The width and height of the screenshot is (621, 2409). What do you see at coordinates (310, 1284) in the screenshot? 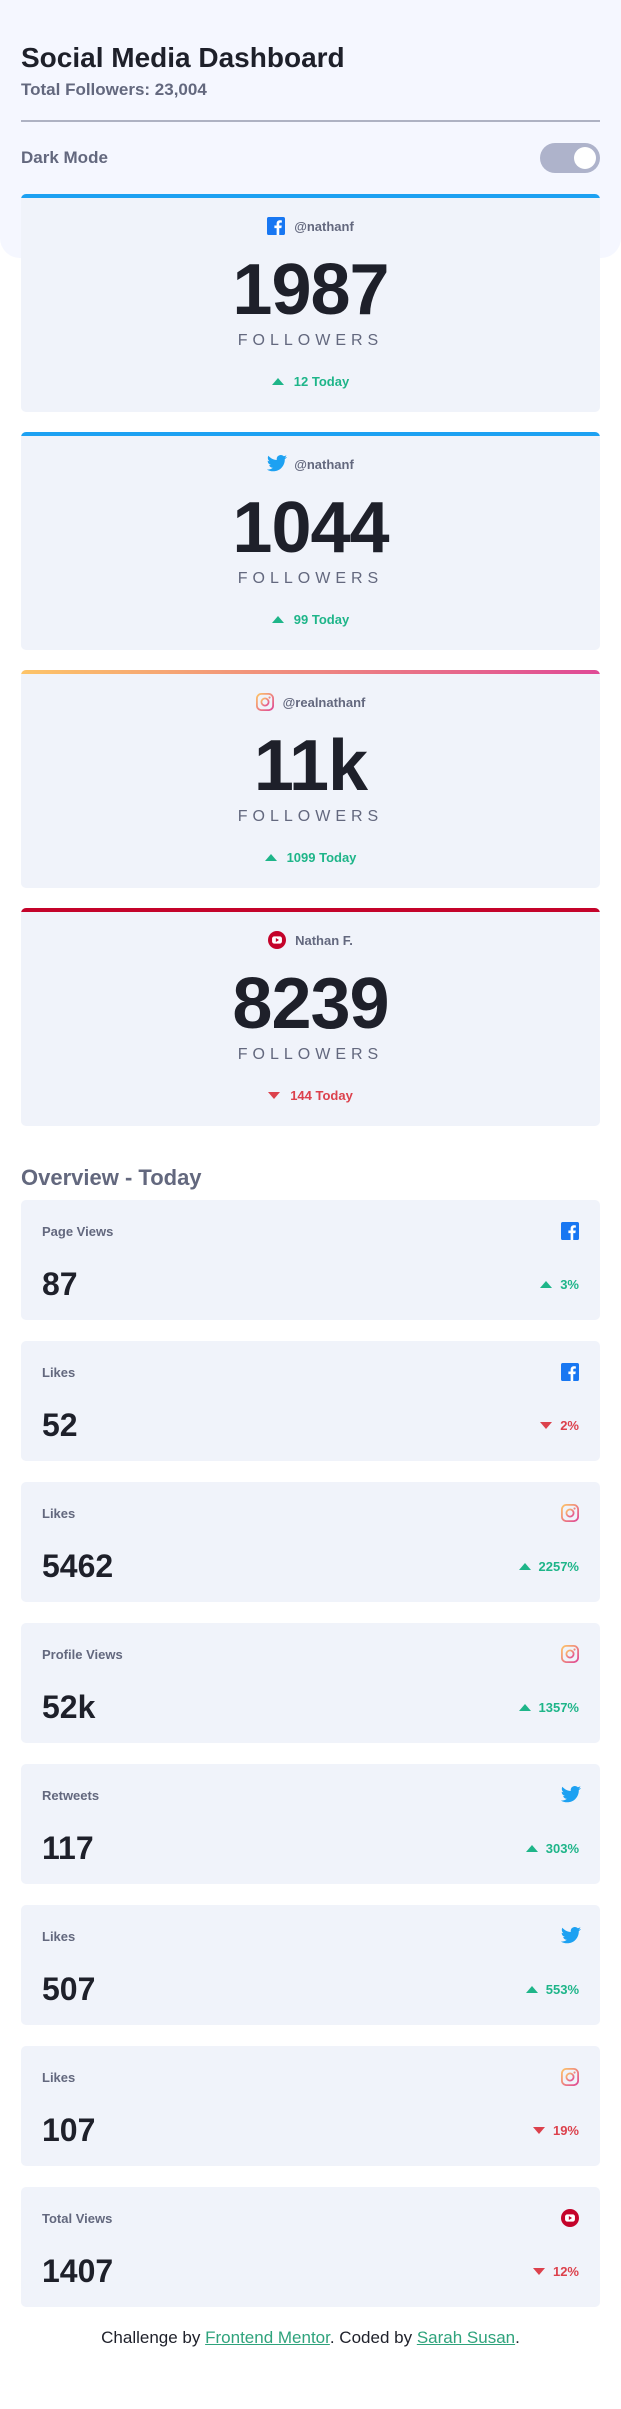
I see `overview-card-bottom: 87 3%` at bounding box center [310, 1284].